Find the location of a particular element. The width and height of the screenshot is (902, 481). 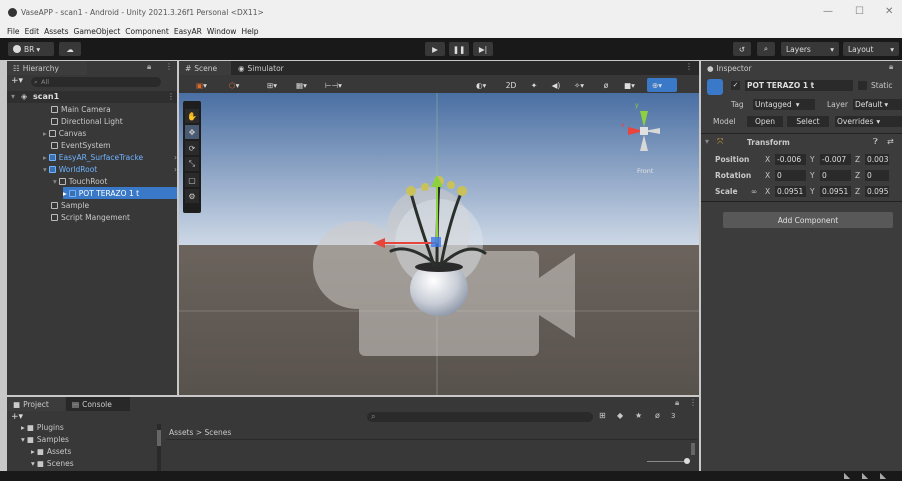

minimize-button: — is located at coordinates (828, 11).